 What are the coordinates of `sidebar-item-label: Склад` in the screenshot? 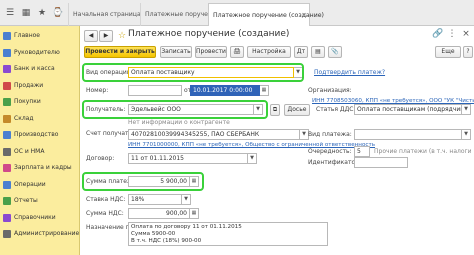 It's located at (24, 118).